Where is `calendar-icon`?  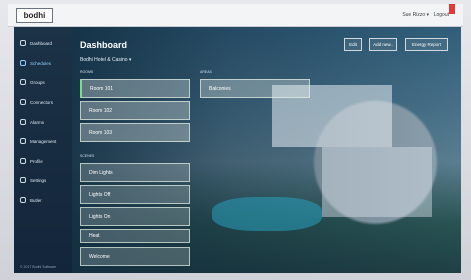 calendar-icon is located at coordinates (23, 63).